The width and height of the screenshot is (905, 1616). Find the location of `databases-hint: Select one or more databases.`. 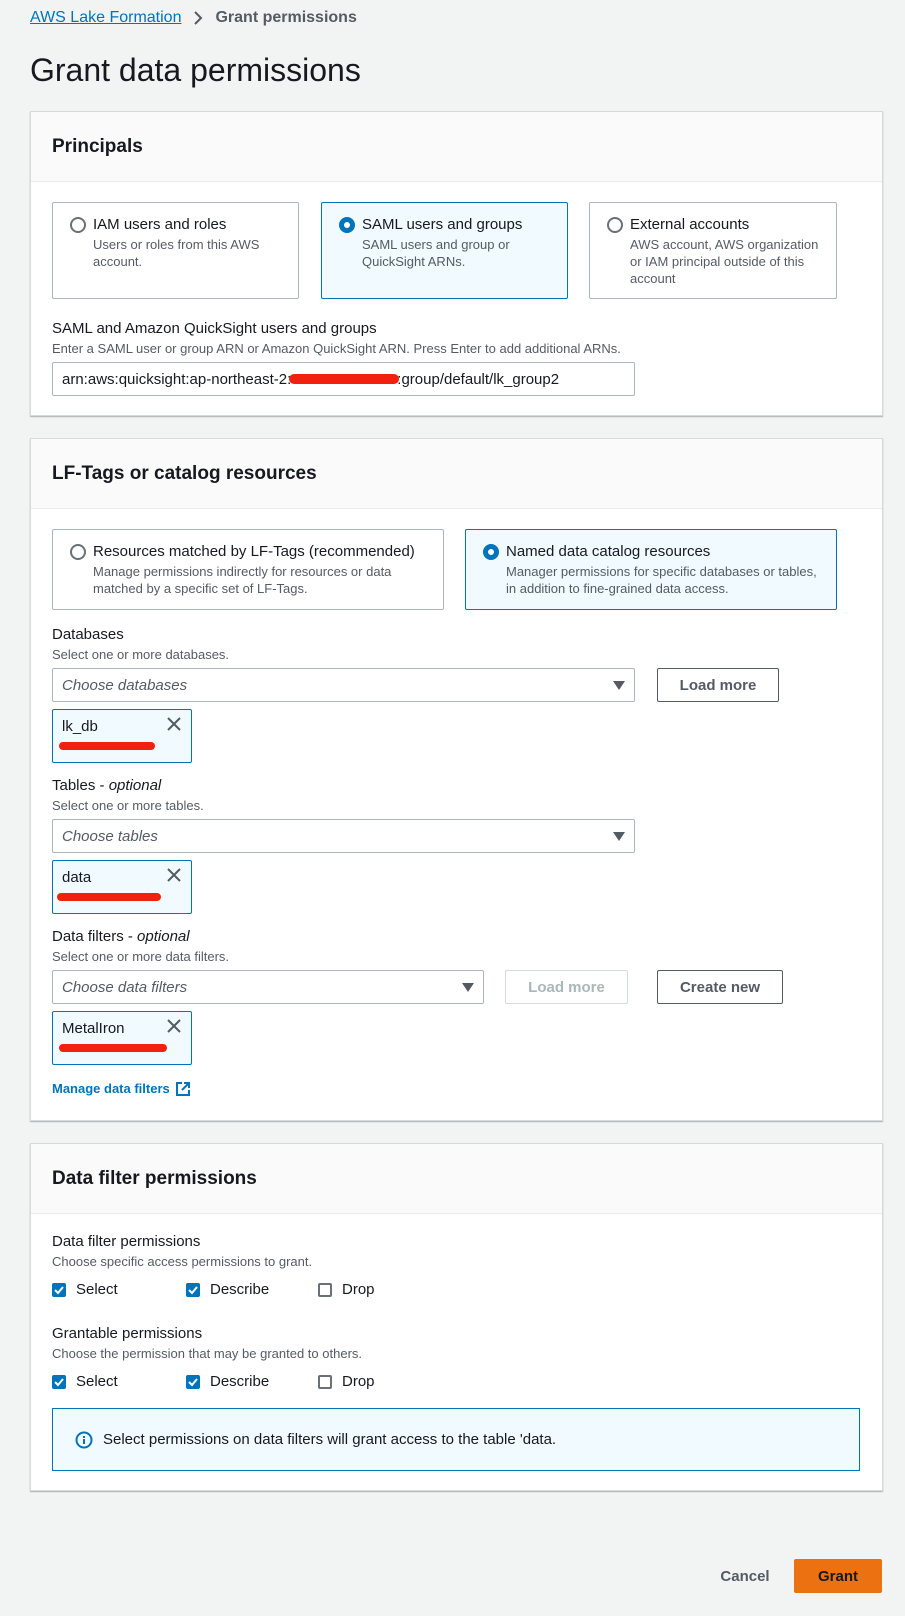

databases-hint: Select one or more databases. is located at coordinates (141, 654).